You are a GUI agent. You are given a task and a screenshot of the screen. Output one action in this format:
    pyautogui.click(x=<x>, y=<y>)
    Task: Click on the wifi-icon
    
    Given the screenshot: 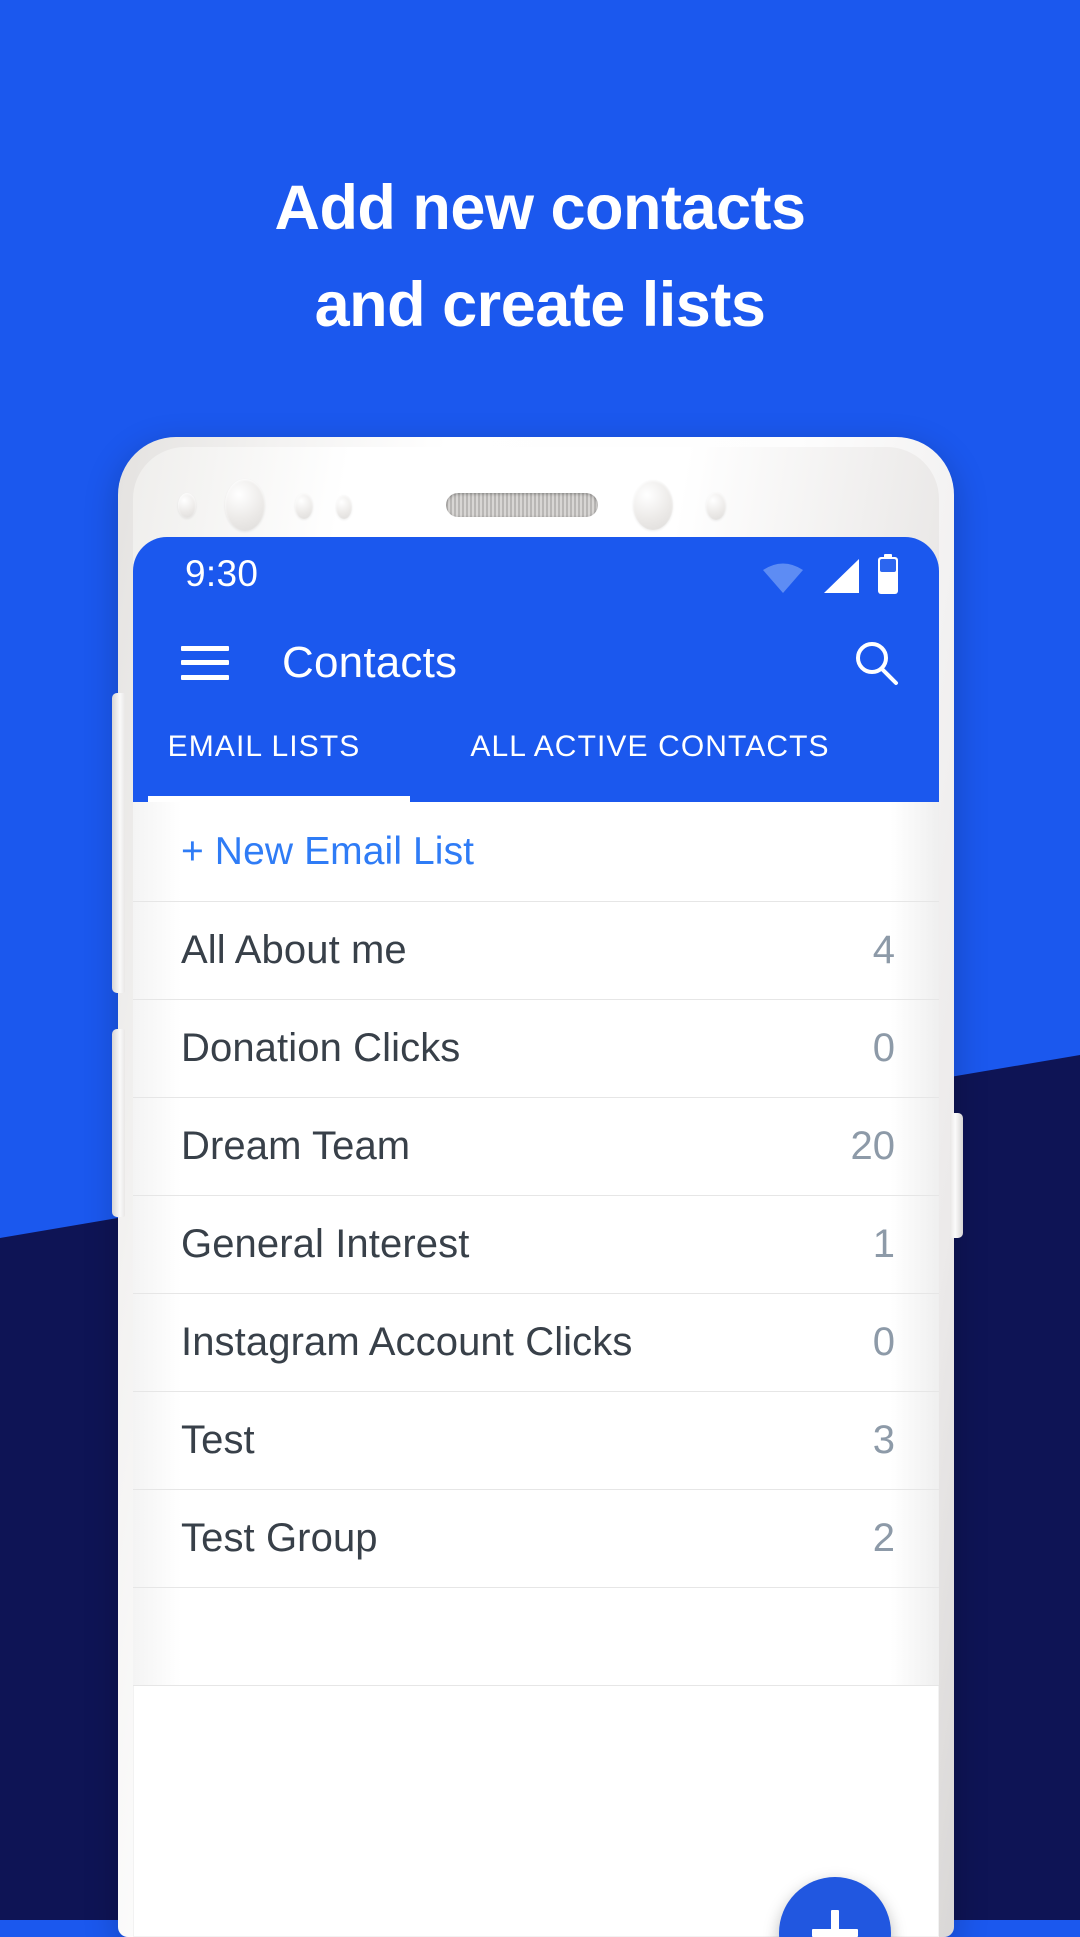 What is the action you would take?
    pyautogui.click(x=783, y=578)
    